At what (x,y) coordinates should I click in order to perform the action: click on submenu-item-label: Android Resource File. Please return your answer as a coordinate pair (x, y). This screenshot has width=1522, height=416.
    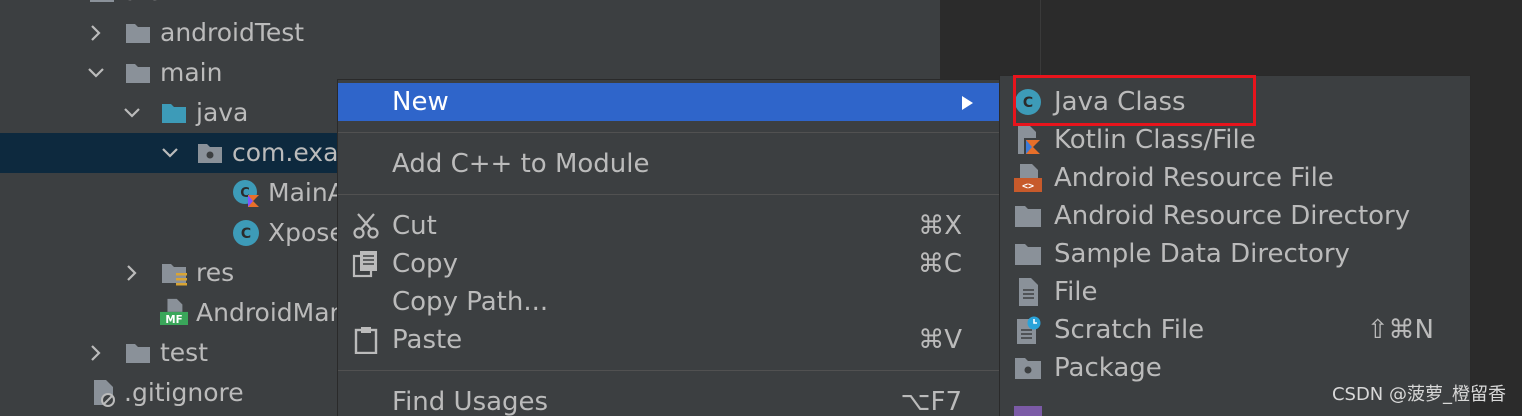
    Looking at the image, I should click on (1194, 178).